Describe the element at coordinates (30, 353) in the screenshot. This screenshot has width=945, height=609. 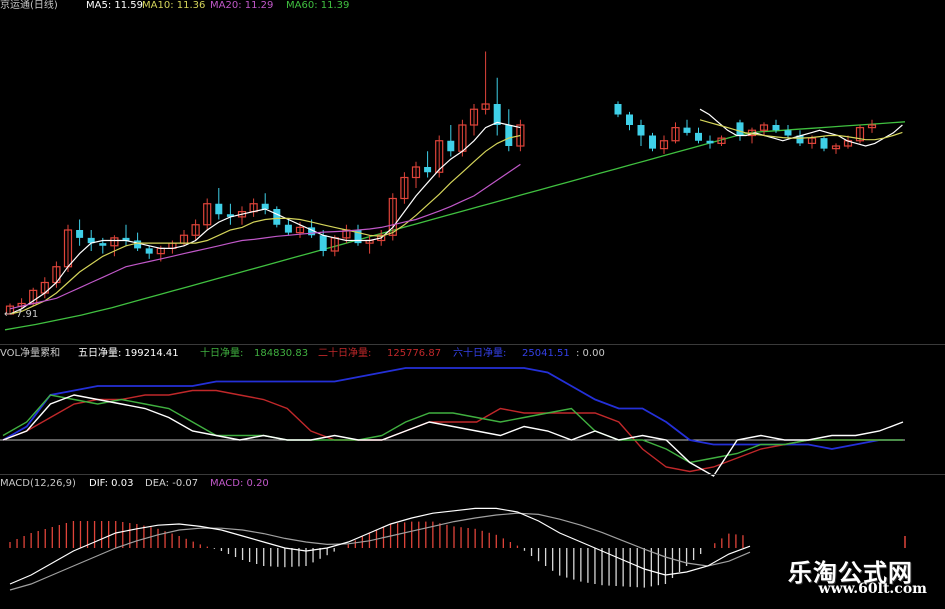
I see `vol-title: VOL净量累和` at that location.